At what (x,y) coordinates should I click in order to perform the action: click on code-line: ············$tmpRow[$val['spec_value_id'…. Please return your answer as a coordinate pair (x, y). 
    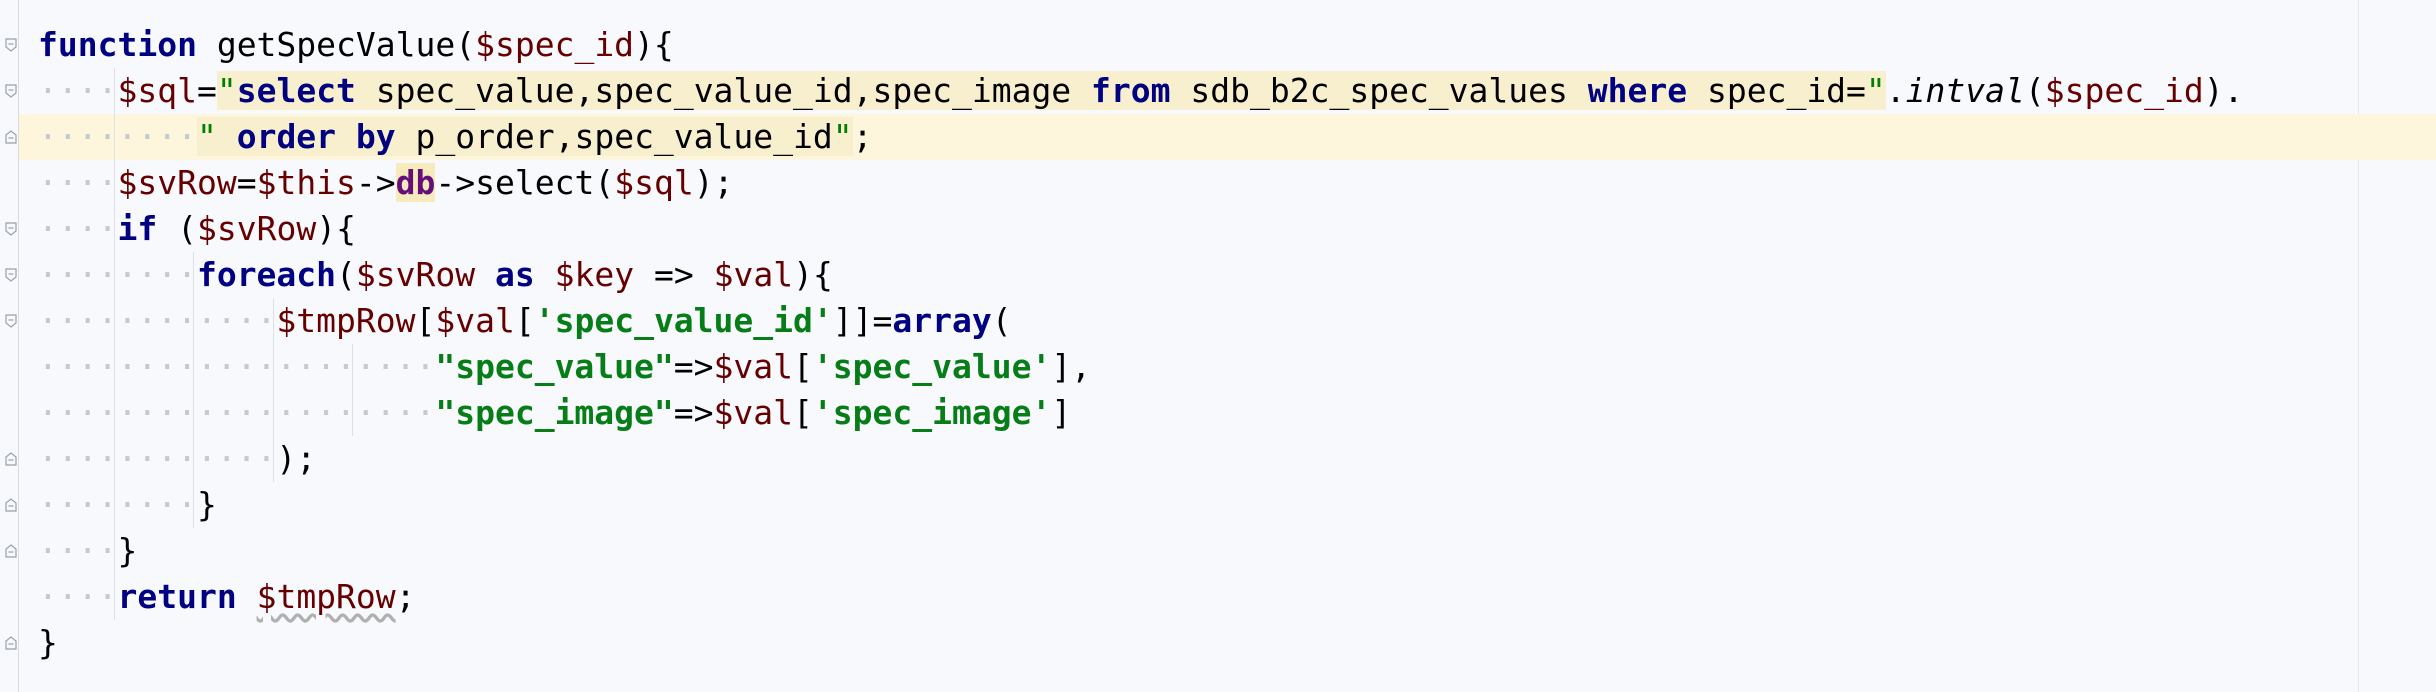
    Looking at the image, I should click on (525, 321).